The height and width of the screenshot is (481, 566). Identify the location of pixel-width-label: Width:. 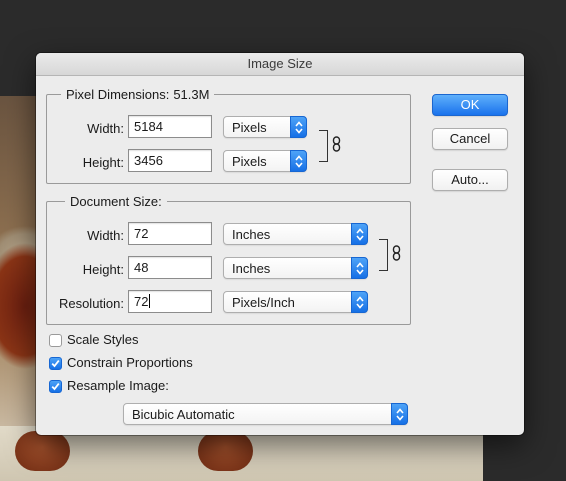
(105, 128).